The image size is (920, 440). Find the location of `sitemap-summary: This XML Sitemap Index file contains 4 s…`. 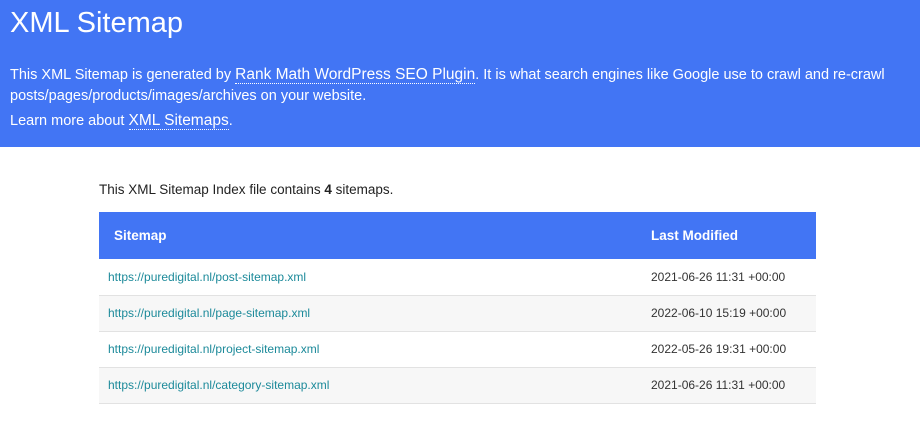

sitemap-summary: This XML Sitemap Index file contains 4 s… is located at coordinates (460, 190).